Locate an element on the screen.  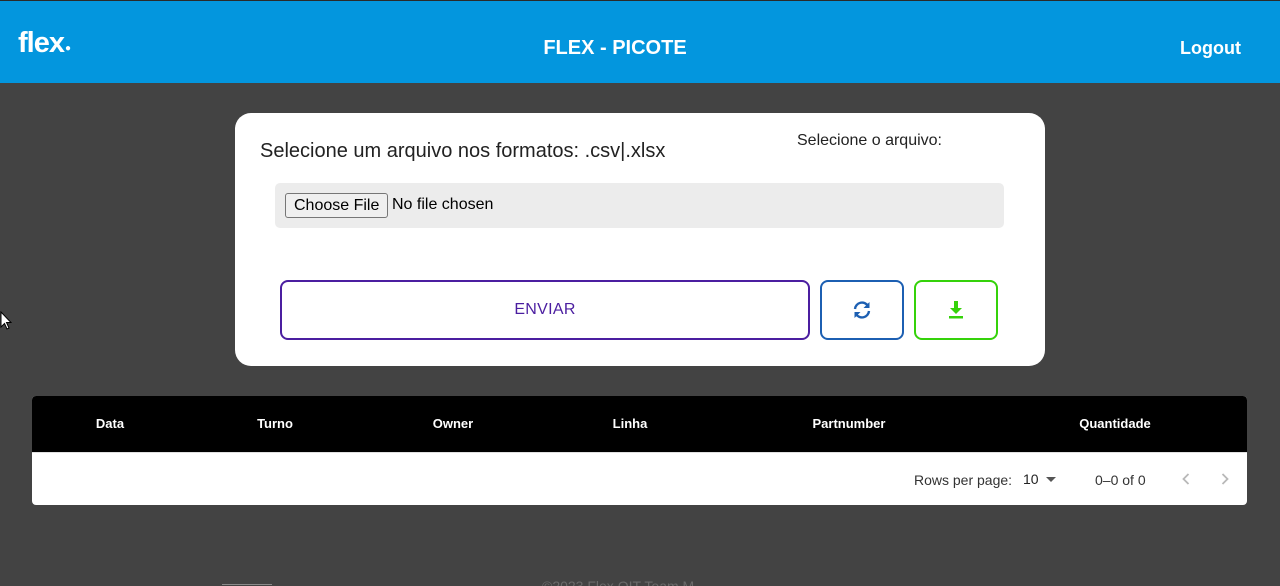
top-bar: flex● FLEX - PICOTE Logout is located at coordinates (640, 41).